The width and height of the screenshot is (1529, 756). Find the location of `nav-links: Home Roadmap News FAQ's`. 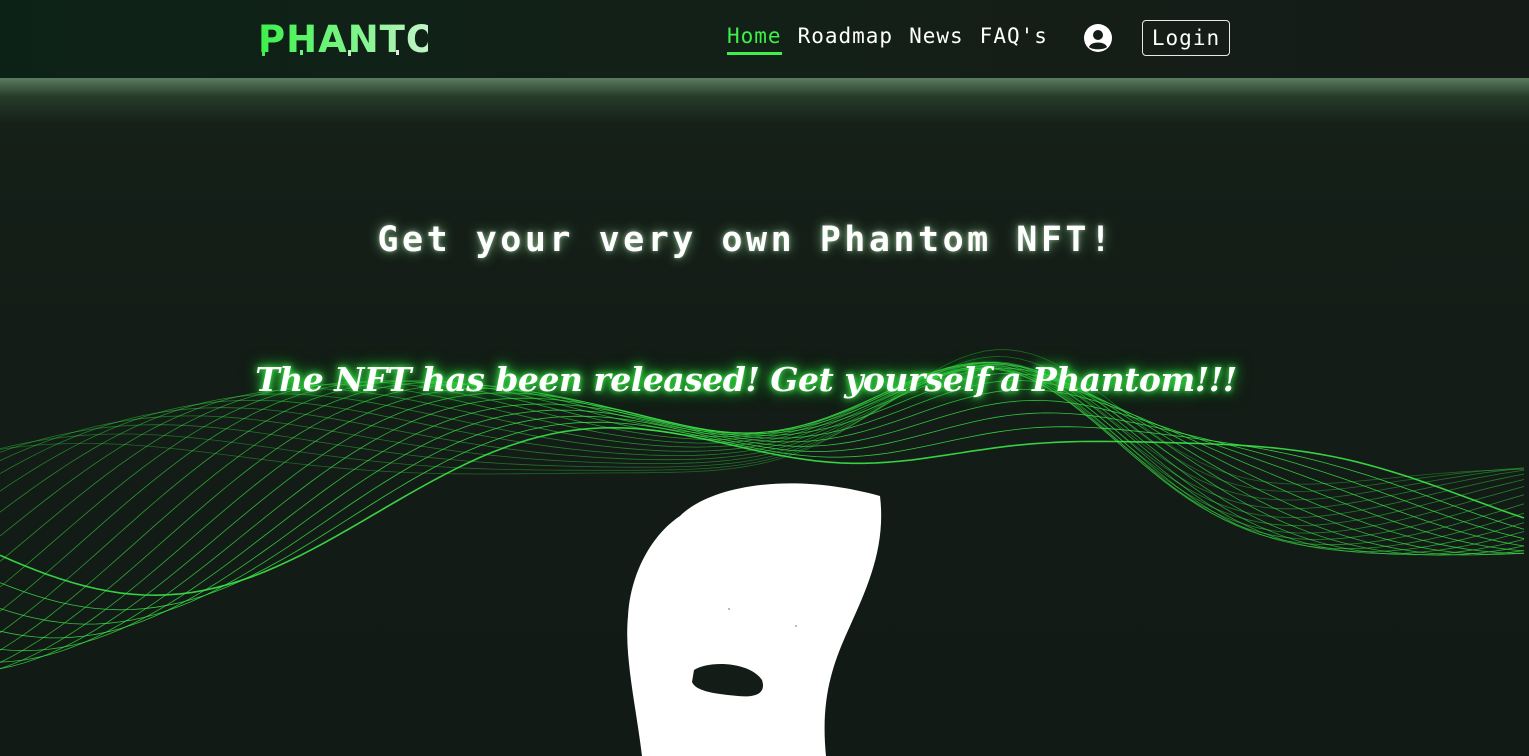

nav-links: Home Roadmap News FAQ's is located at coordinates (887, 38).